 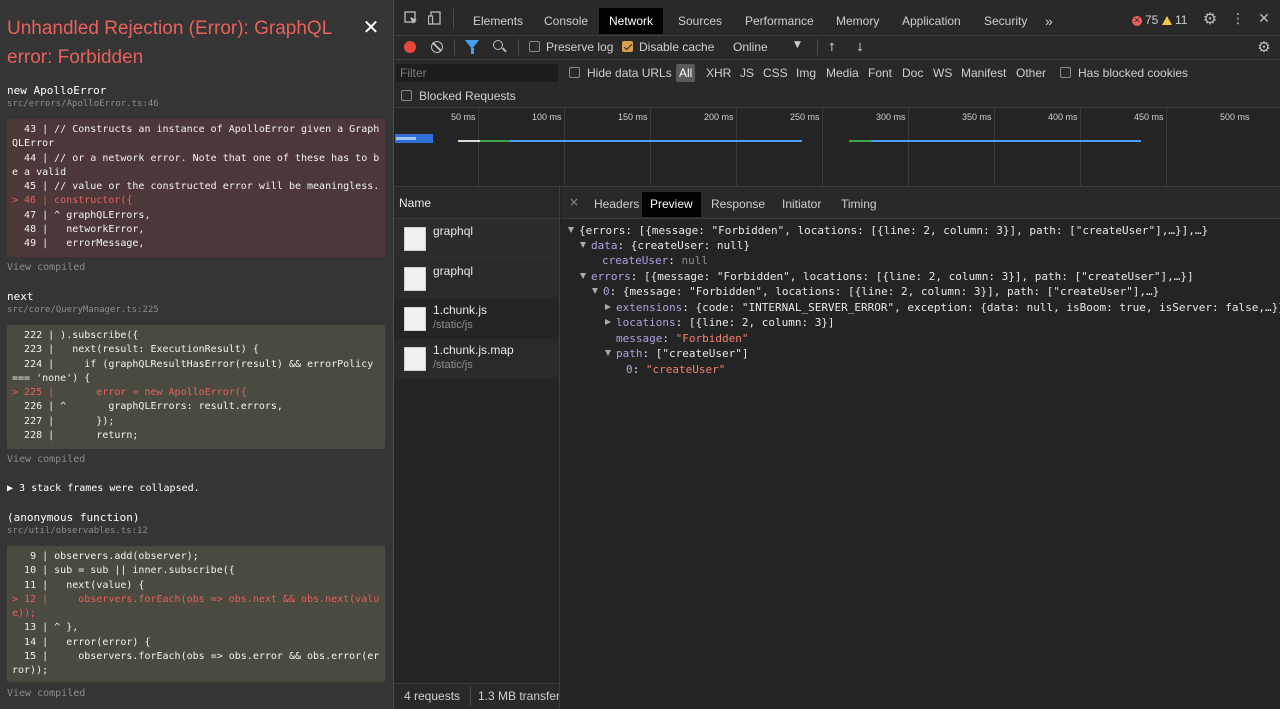 What do you see at coordinates (656, 141) in the screenshot?
I see `timeline-bar` at bounding box center [656, 141].